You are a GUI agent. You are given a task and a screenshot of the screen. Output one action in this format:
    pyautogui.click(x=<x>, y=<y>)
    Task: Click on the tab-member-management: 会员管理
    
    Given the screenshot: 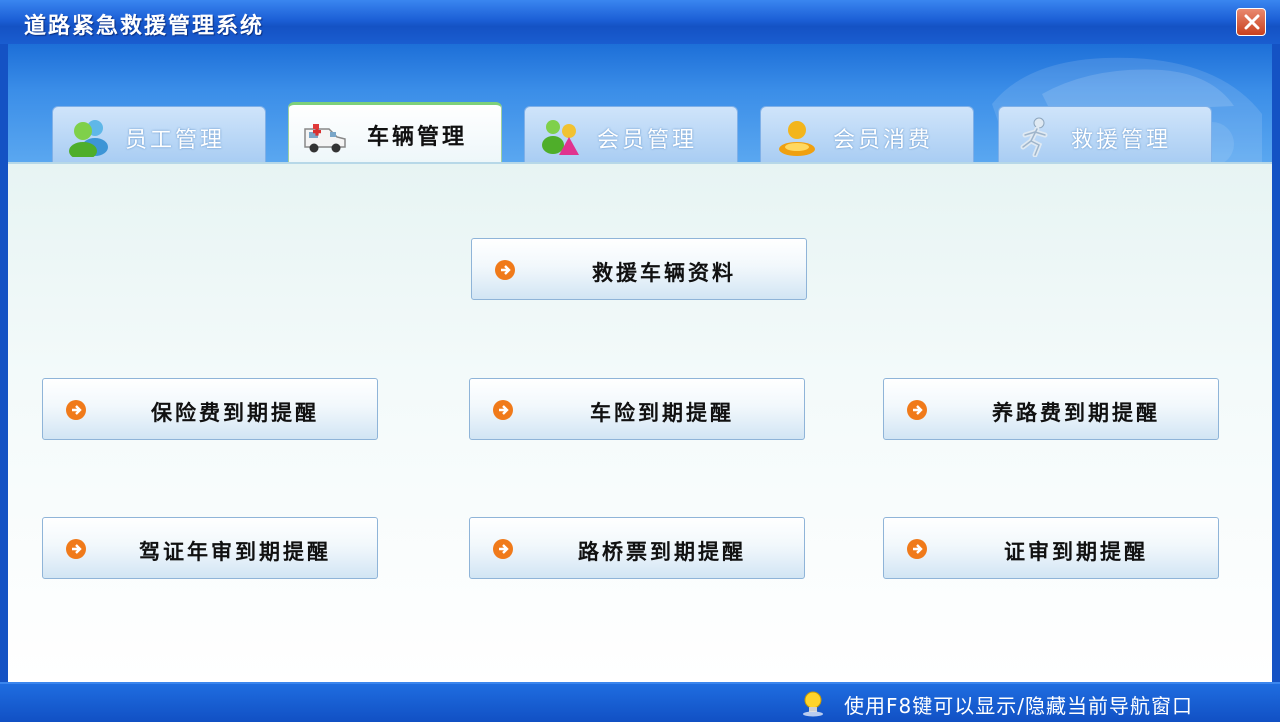 What is the action you would take?
    pyautogui.click(x=631, y=134)
    